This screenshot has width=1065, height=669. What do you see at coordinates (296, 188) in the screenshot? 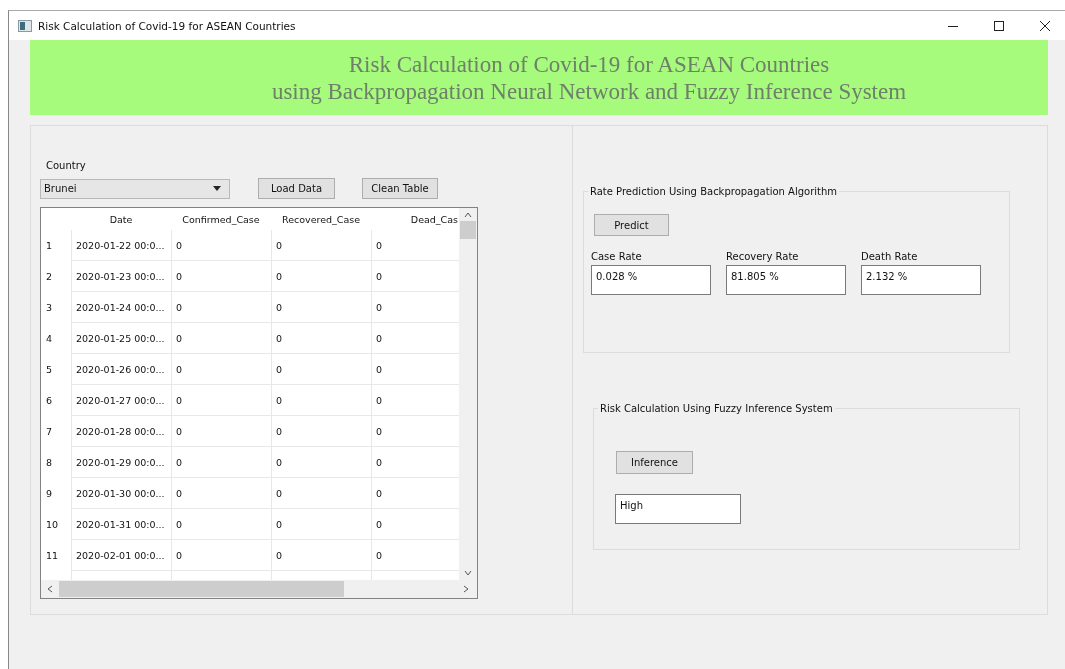
I see `action-button: Load Data` at bounding box center [296, 188].